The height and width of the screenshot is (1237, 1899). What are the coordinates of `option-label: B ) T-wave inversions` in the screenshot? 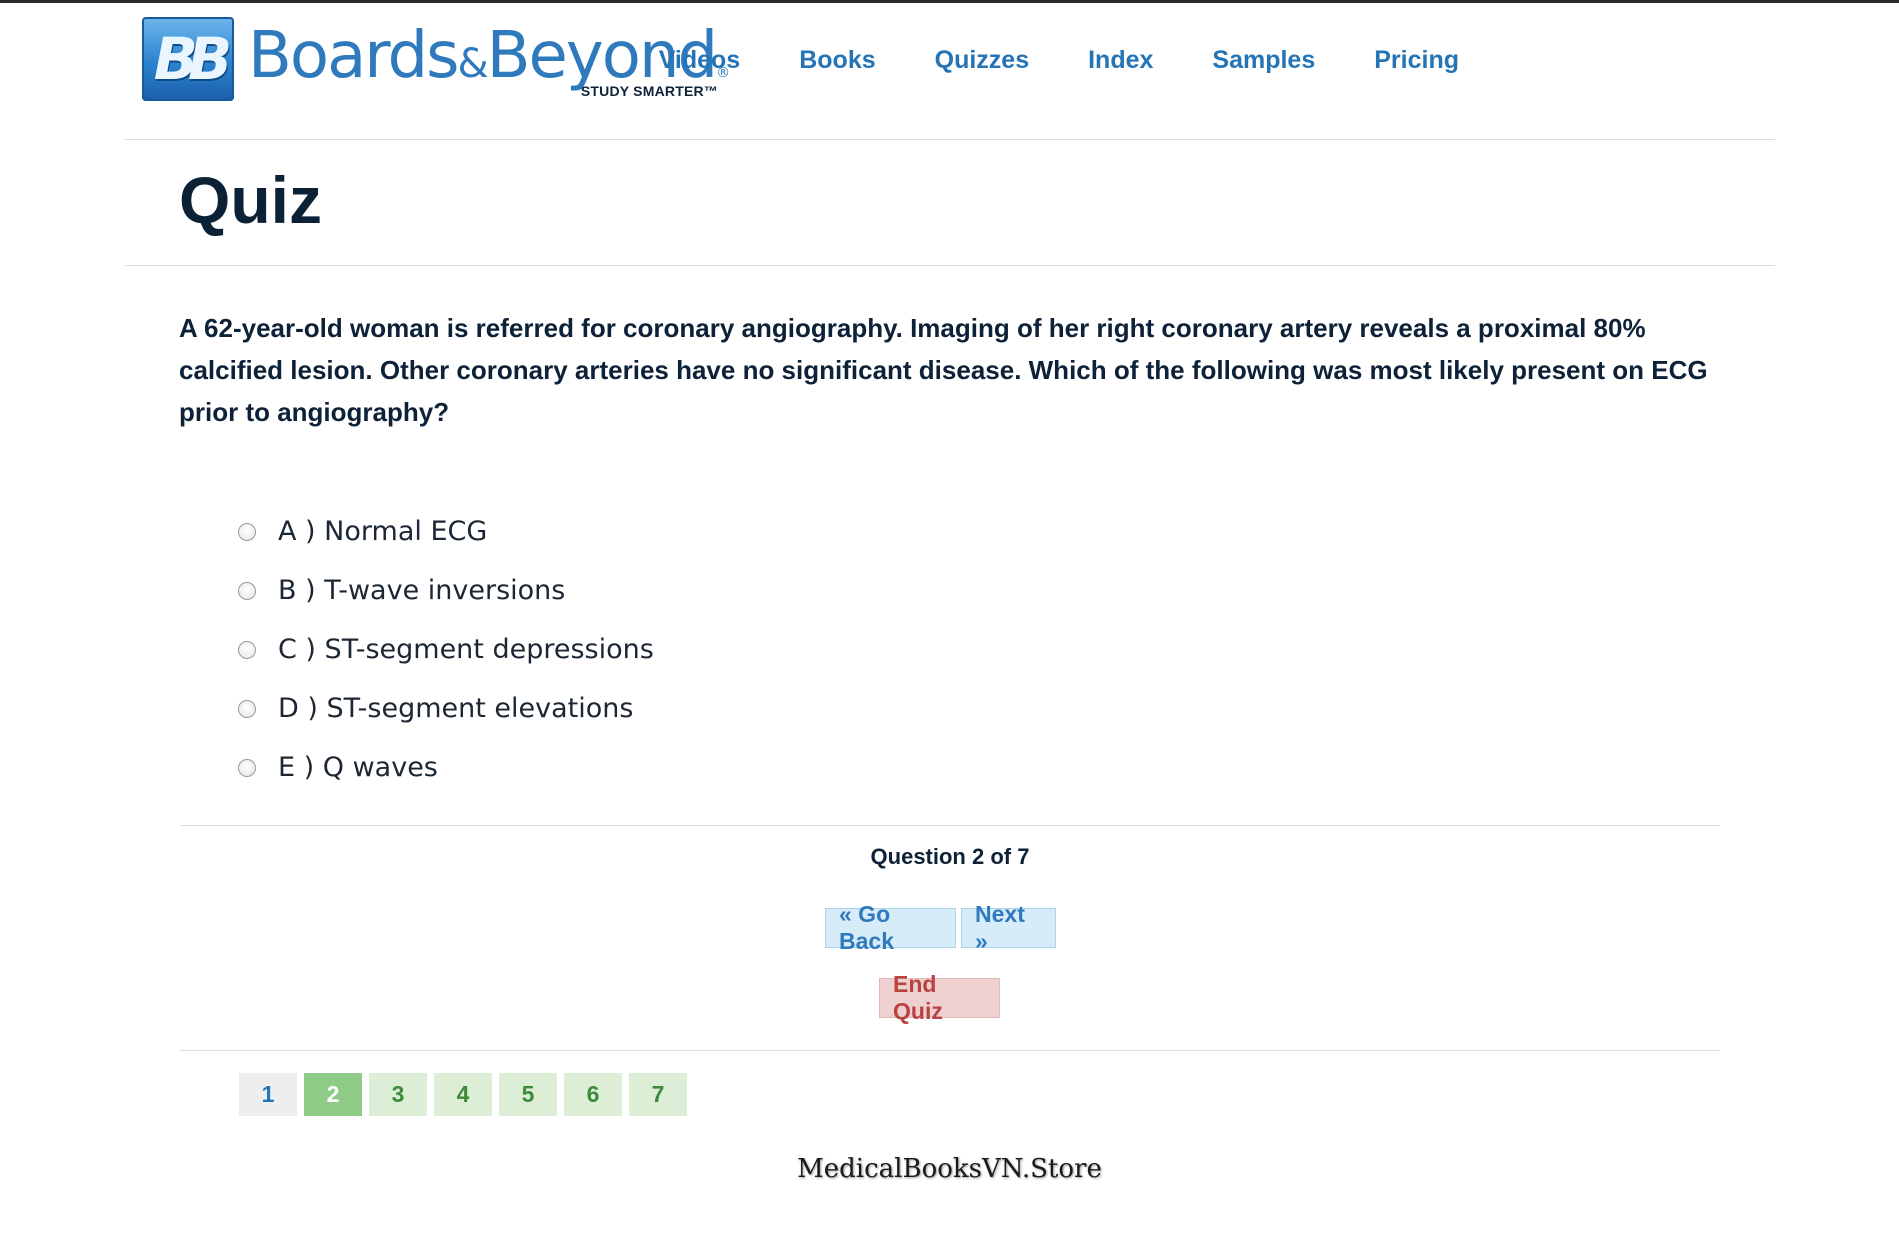 It's located at (422, 590).